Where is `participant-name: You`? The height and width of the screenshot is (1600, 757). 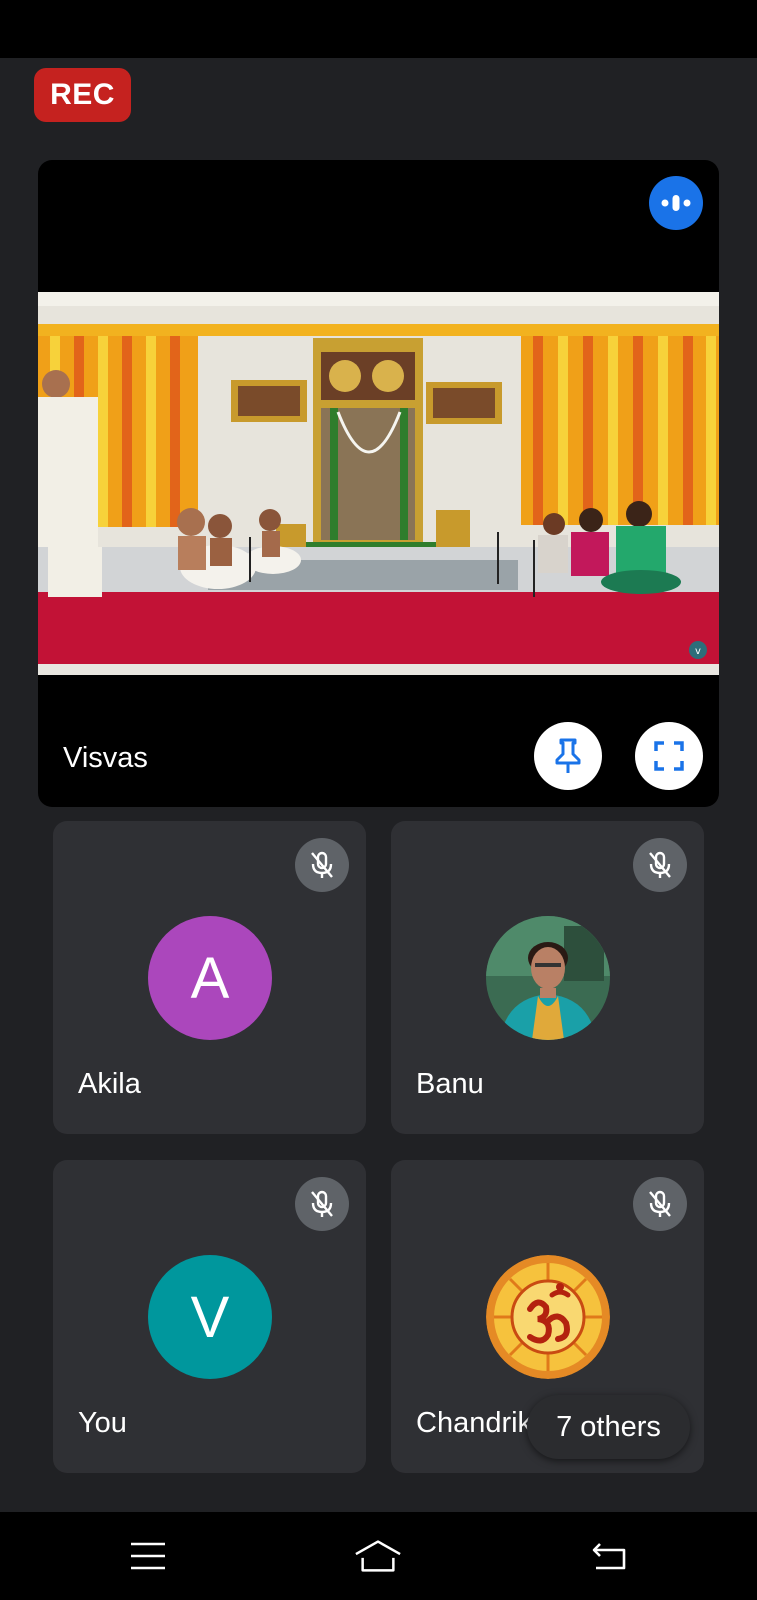 participant-name: You is located at coordinates (102, 1423).